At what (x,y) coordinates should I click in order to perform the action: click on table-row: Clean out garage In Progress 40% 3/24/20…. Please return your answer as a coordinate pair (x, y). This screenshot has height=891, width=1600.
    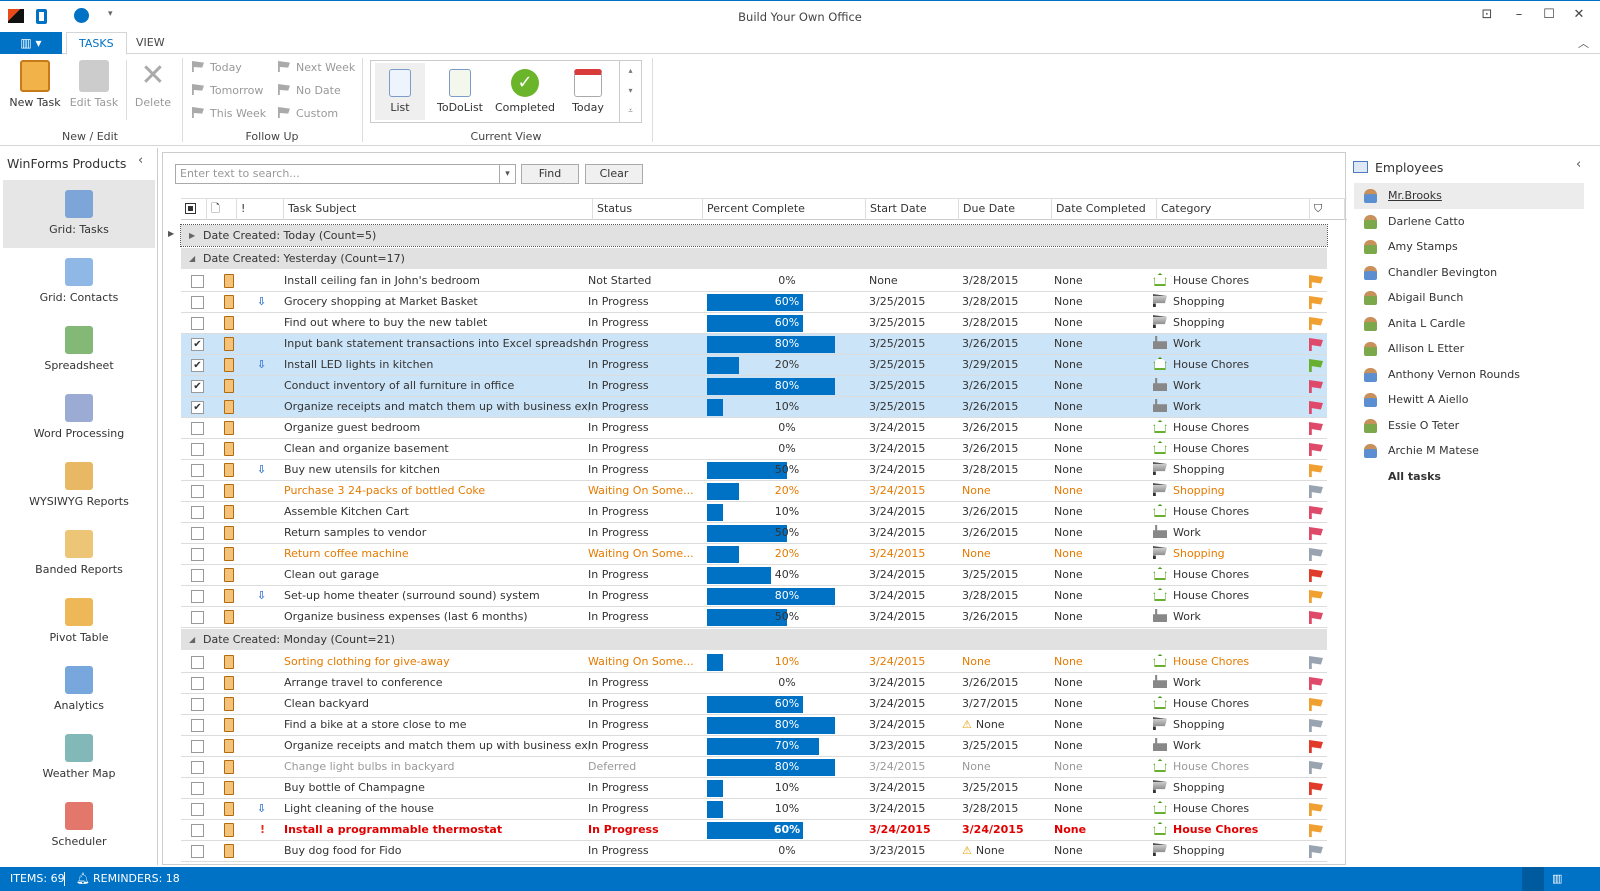
    Looking at the image, I should click on (754, 575).